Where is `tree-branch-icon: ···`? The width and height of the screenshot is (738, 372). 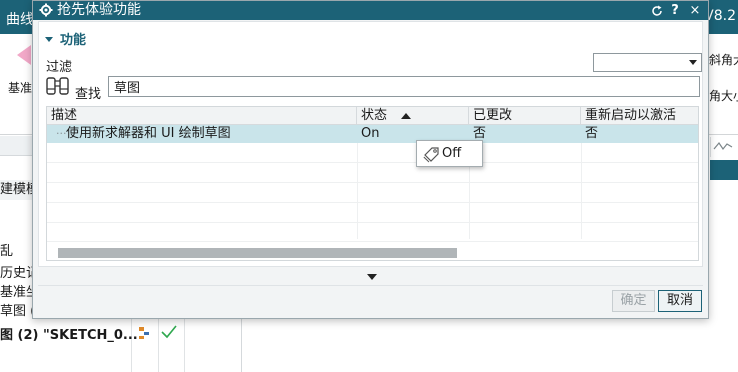
tree-branch-icon: ··· is located at coordinates (61, 133).